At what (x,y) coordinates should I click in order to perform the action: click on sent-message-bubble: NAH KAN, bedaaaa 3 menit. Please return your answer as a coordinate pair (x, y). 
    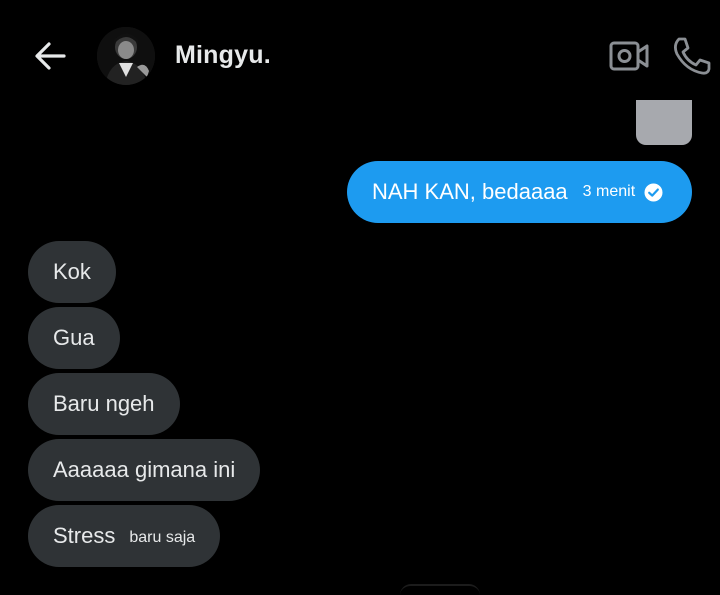
    Looking at the image, I should click on (519, 192).